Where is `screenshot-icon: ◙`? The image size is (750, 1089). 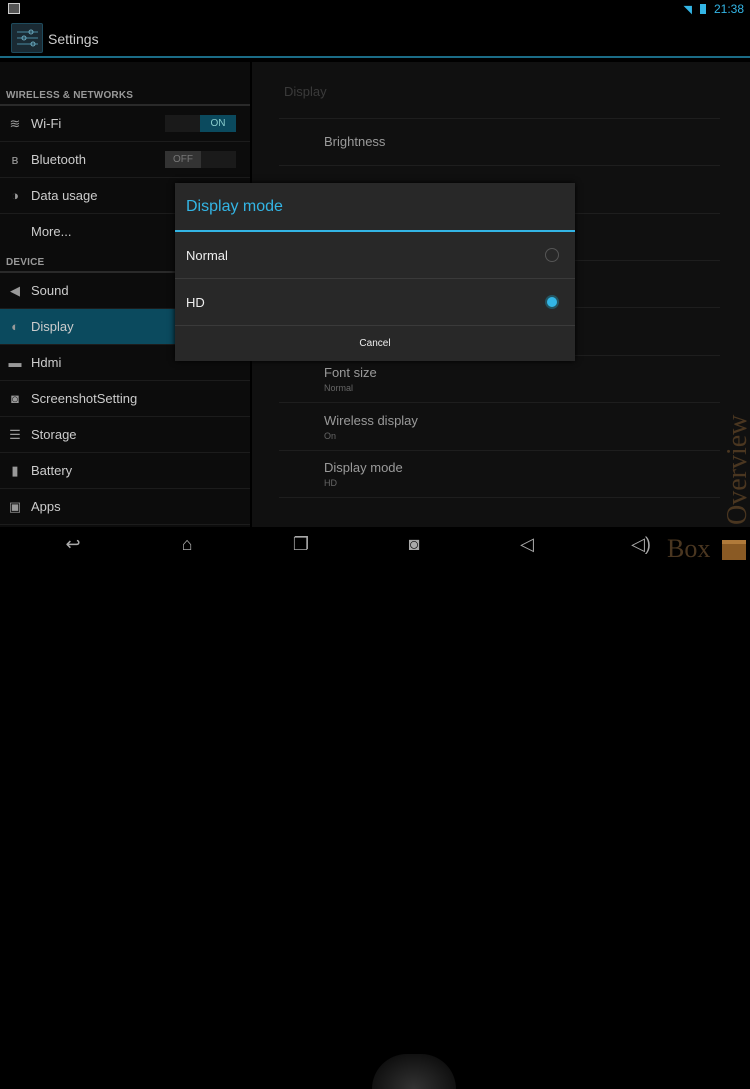
screenshot-icon: ◙ is located at coordinates (414, 544).